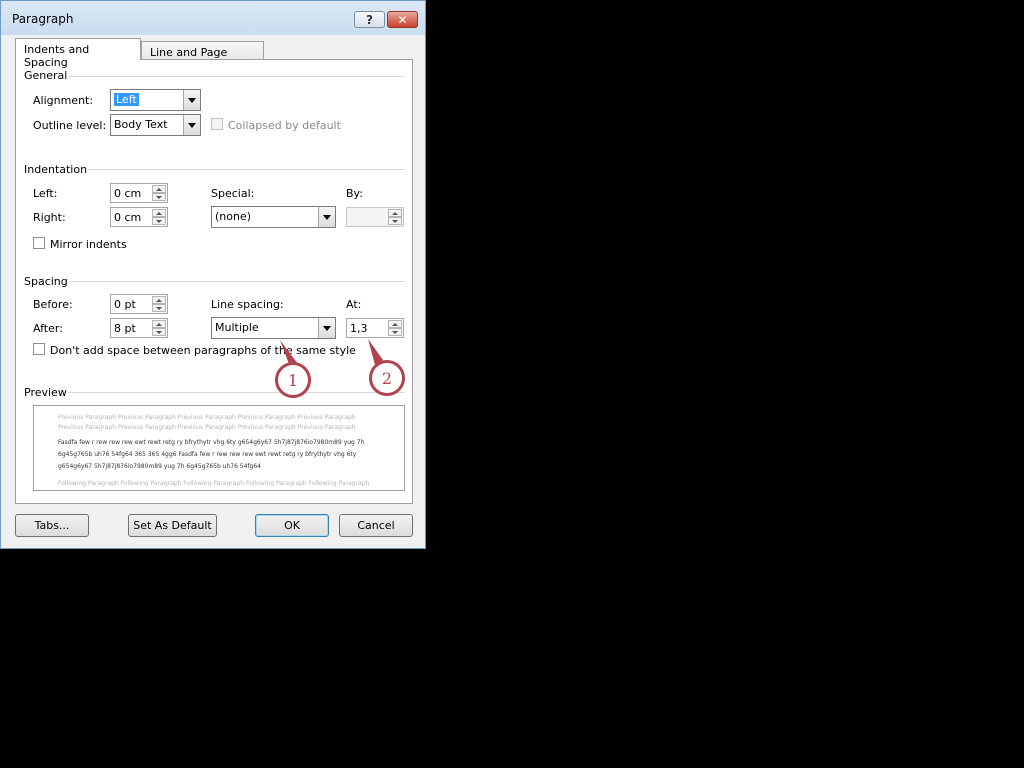  What do you see at coordinates (293, 380) in the screenshot?
I see `callout-1: 1` at bounding box center [293, 380].